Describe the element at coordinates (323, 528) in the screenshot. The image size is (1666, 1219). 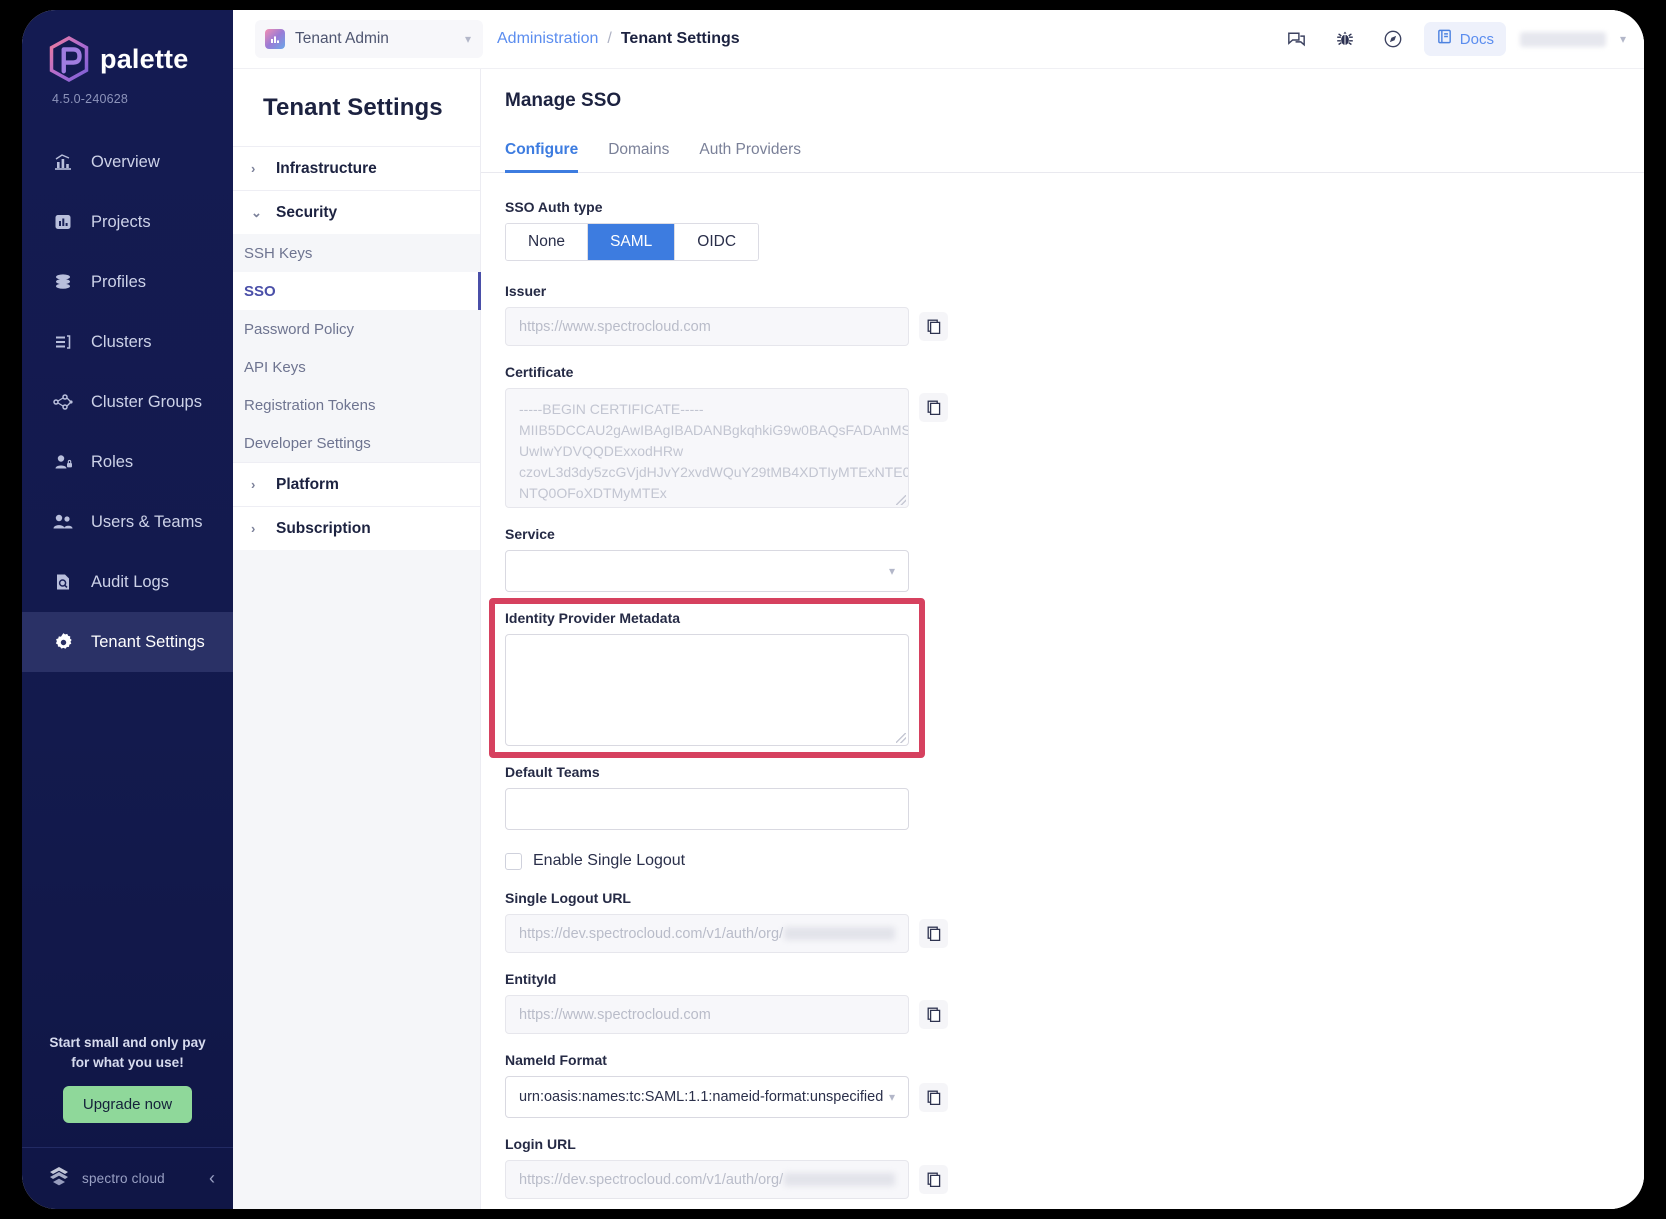
I see `settings-group-label: Subscription` at that location.